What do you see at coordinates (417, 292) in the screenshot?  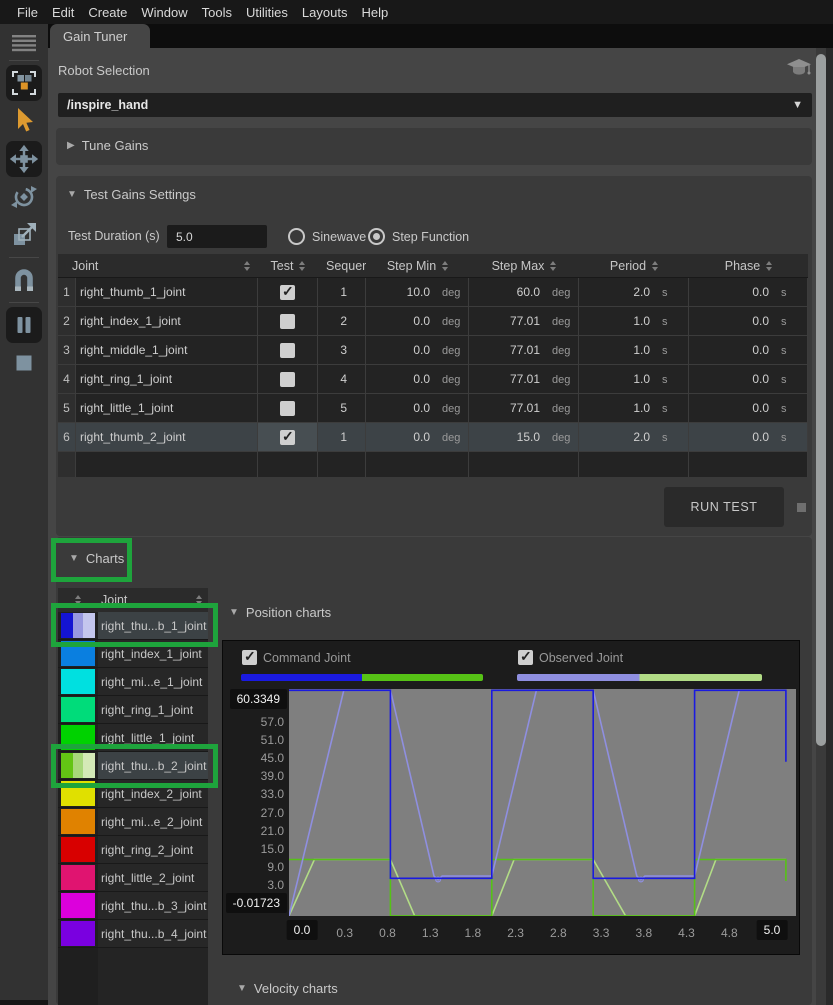 I see `min-cell: 10.0 deg` at bounding box center [417, 292].